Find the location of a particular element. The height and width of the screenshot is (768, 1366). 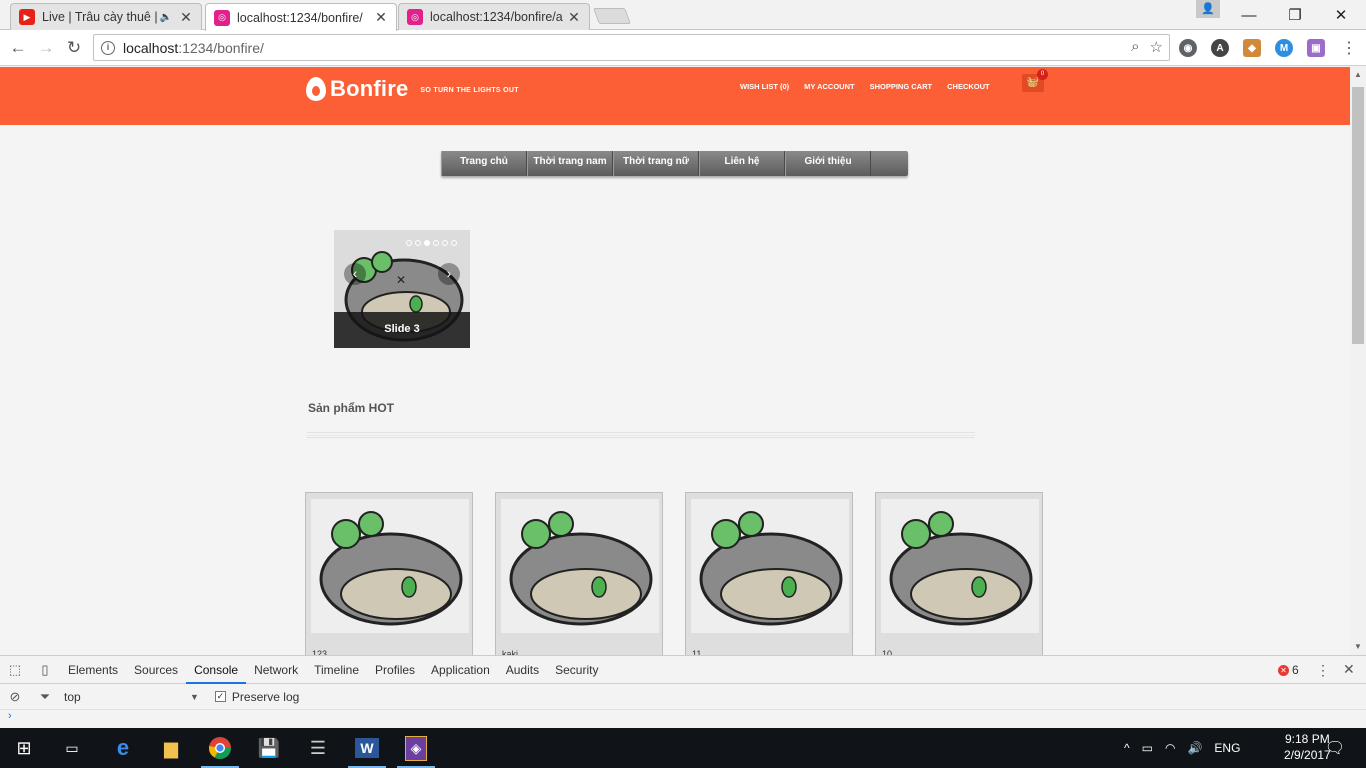

new-tab-button is located at coordinates (612, 16).